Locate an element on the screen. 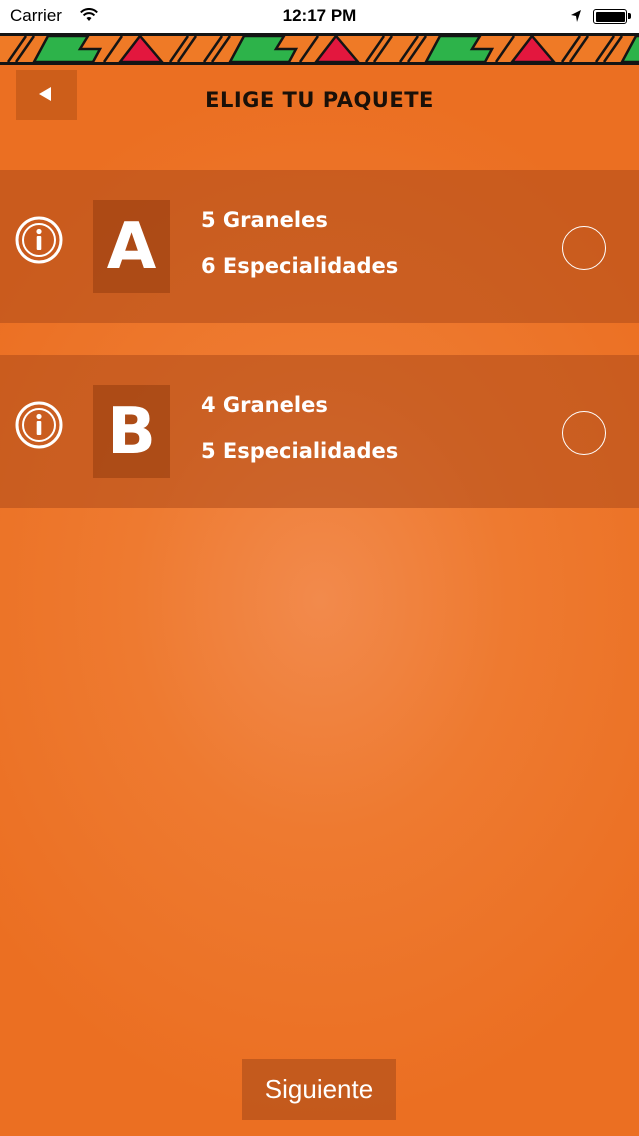  package-especialidades: 5 Especialidades is located at coordinates (300, 451).